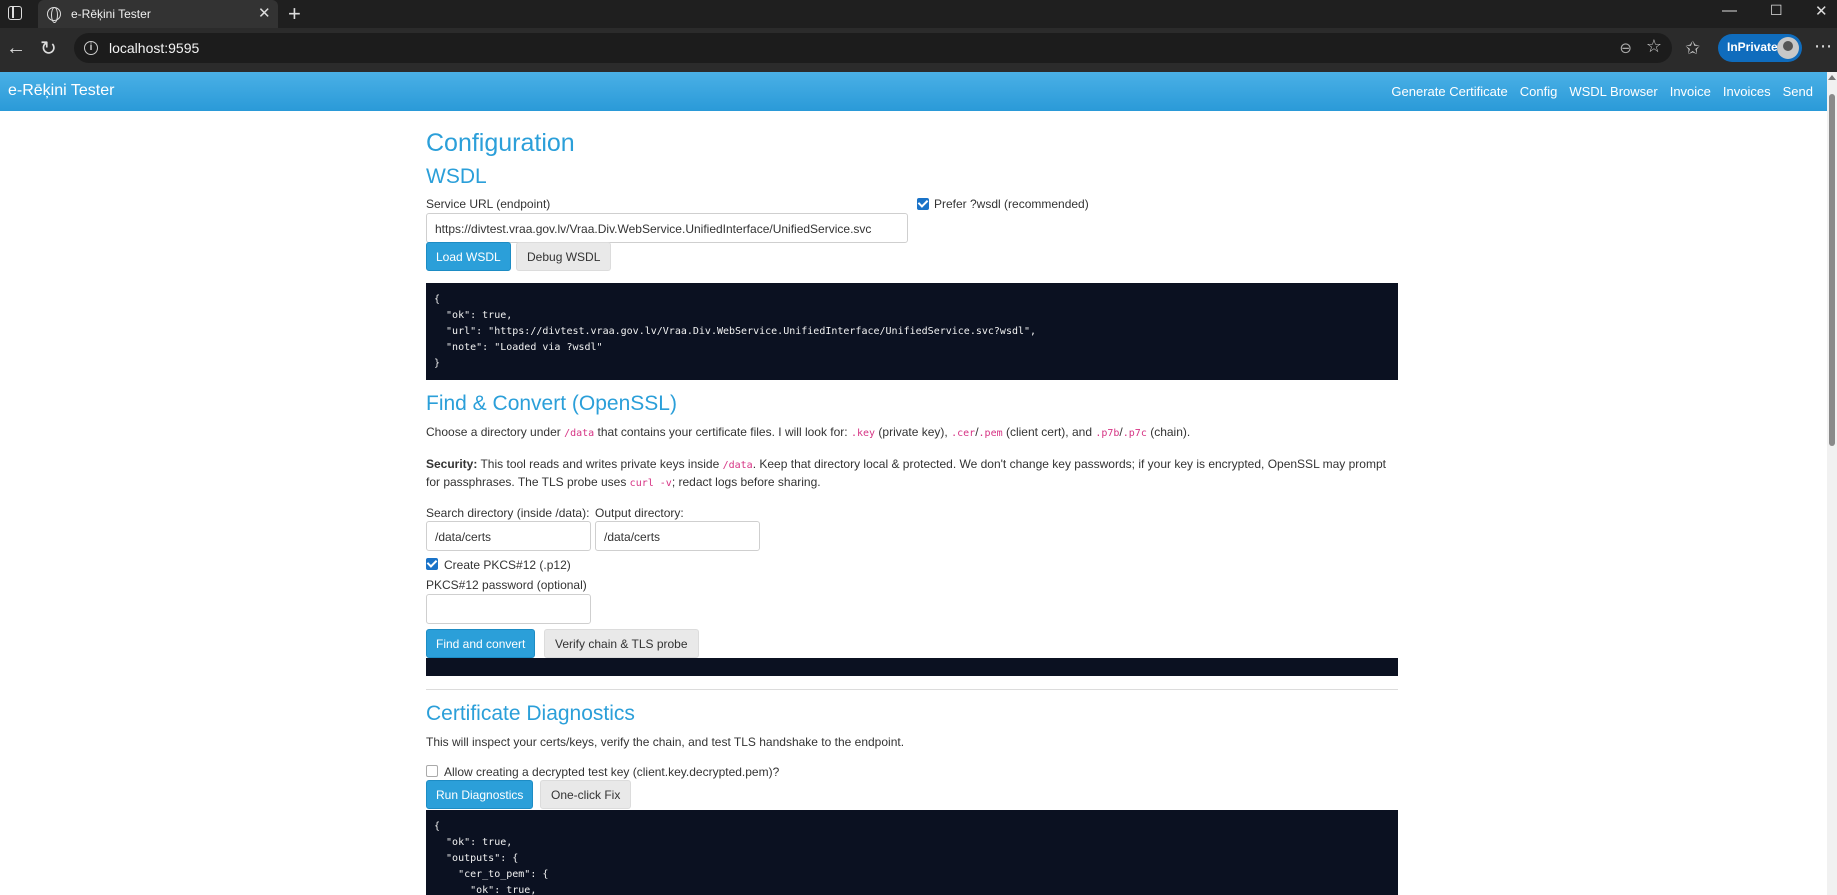 The image size is (1837, 895). Describe the element at coordinates (488, 204) in the screenshot. I see `service-url-label: Service URL (endpoint)` at that location.